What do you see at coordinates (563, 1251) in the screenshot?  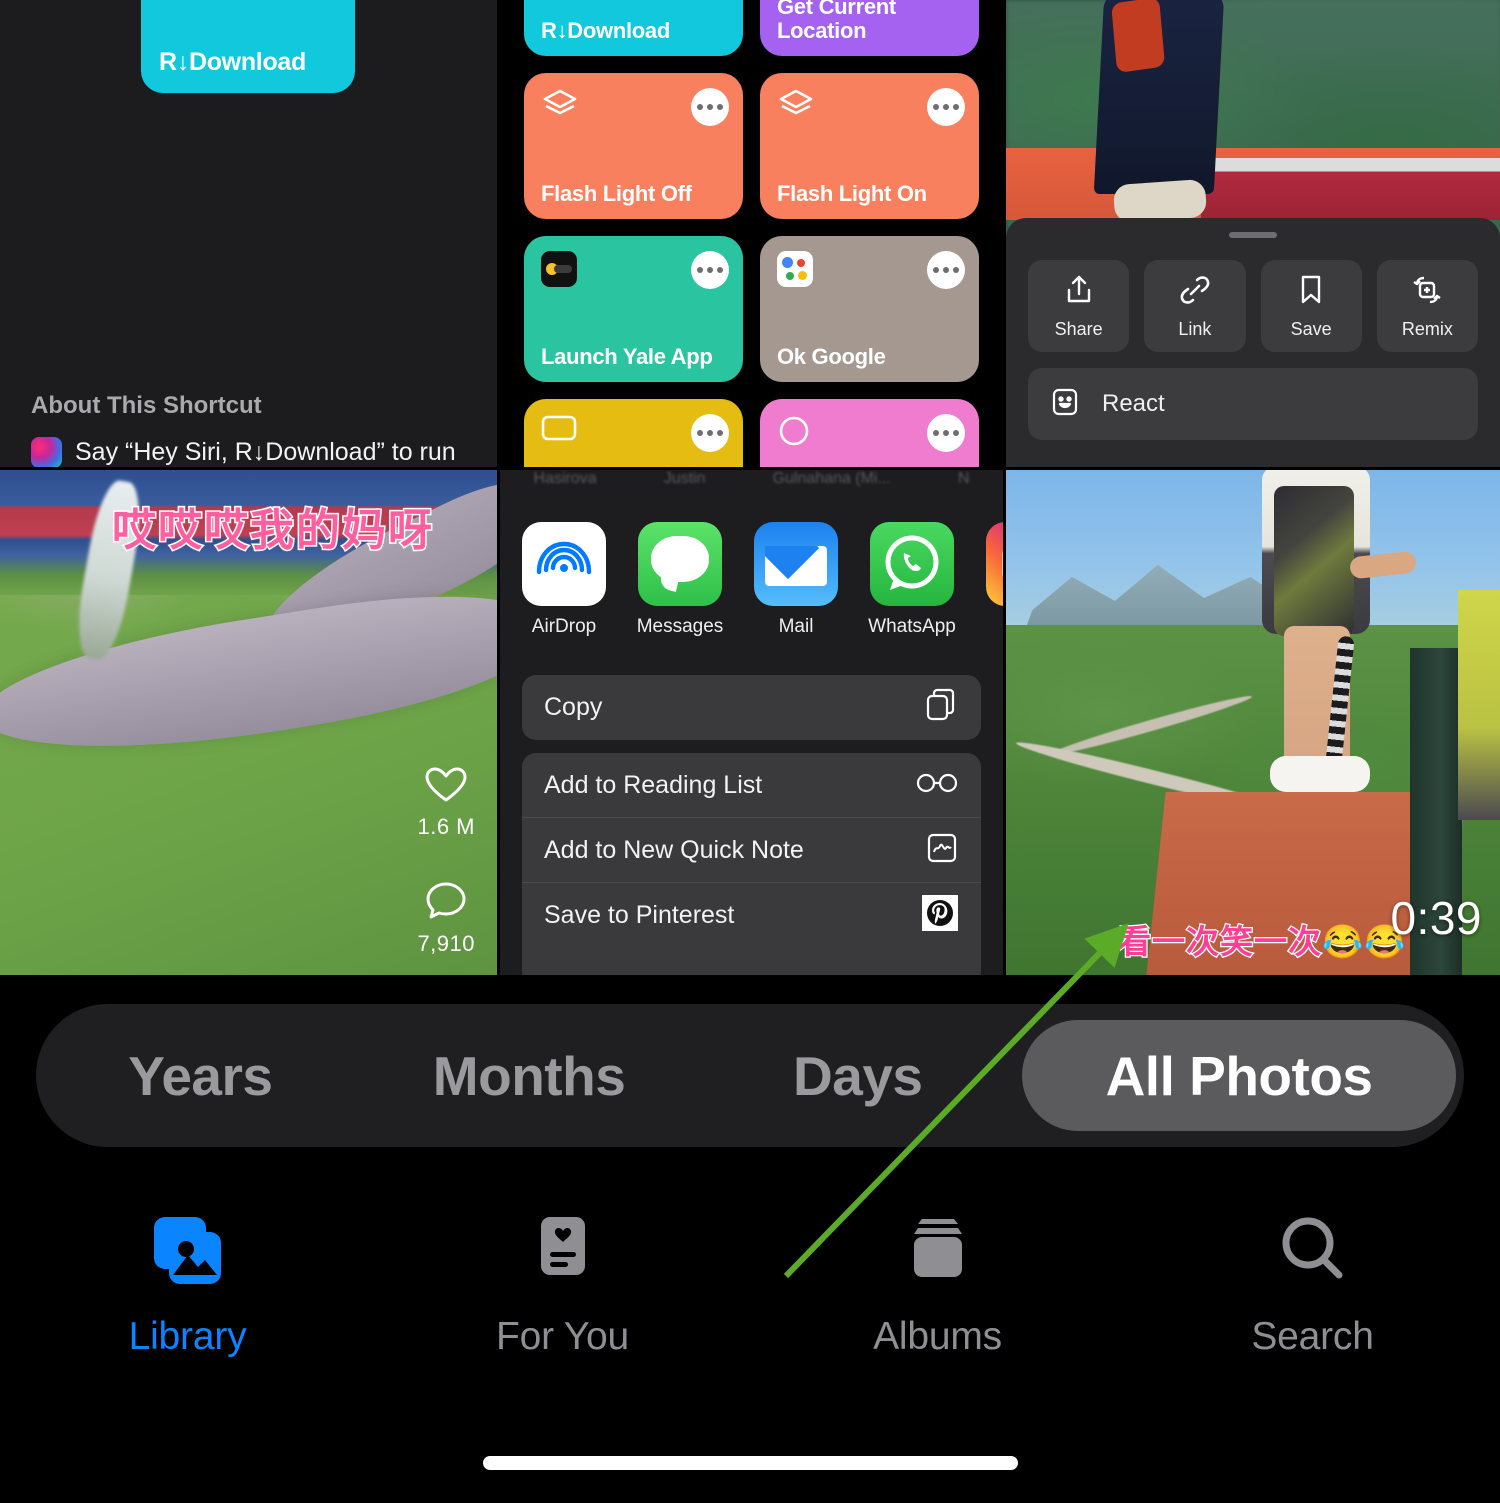 I see `for-you-icon` at bounding box center [563, 1251].